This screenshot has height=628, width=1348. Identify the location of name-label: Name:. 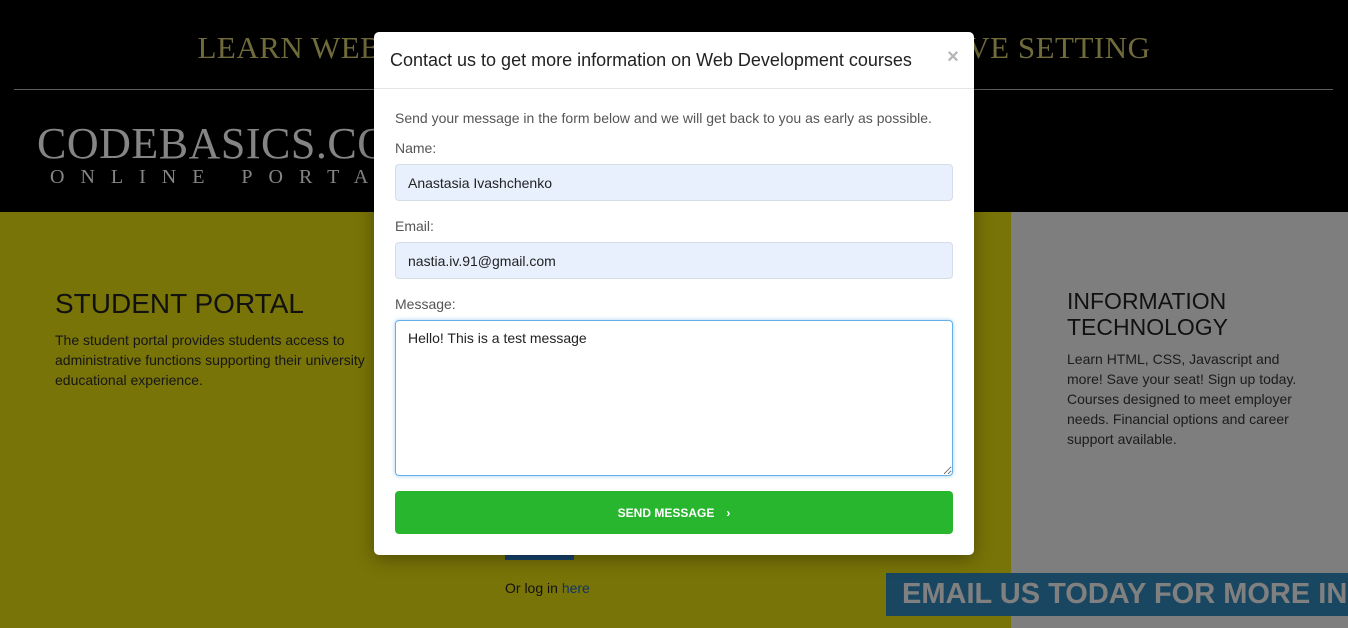
(416, 148).